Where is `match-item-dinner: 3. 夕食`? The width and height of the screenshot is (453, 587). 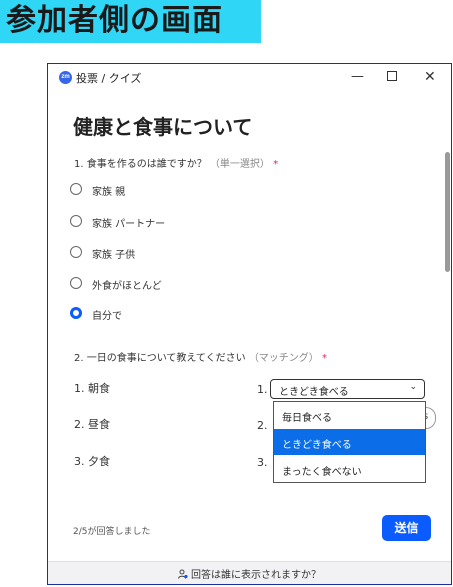 match-item-dinner: 3. 夕食 is located at coordinates (92, 461).